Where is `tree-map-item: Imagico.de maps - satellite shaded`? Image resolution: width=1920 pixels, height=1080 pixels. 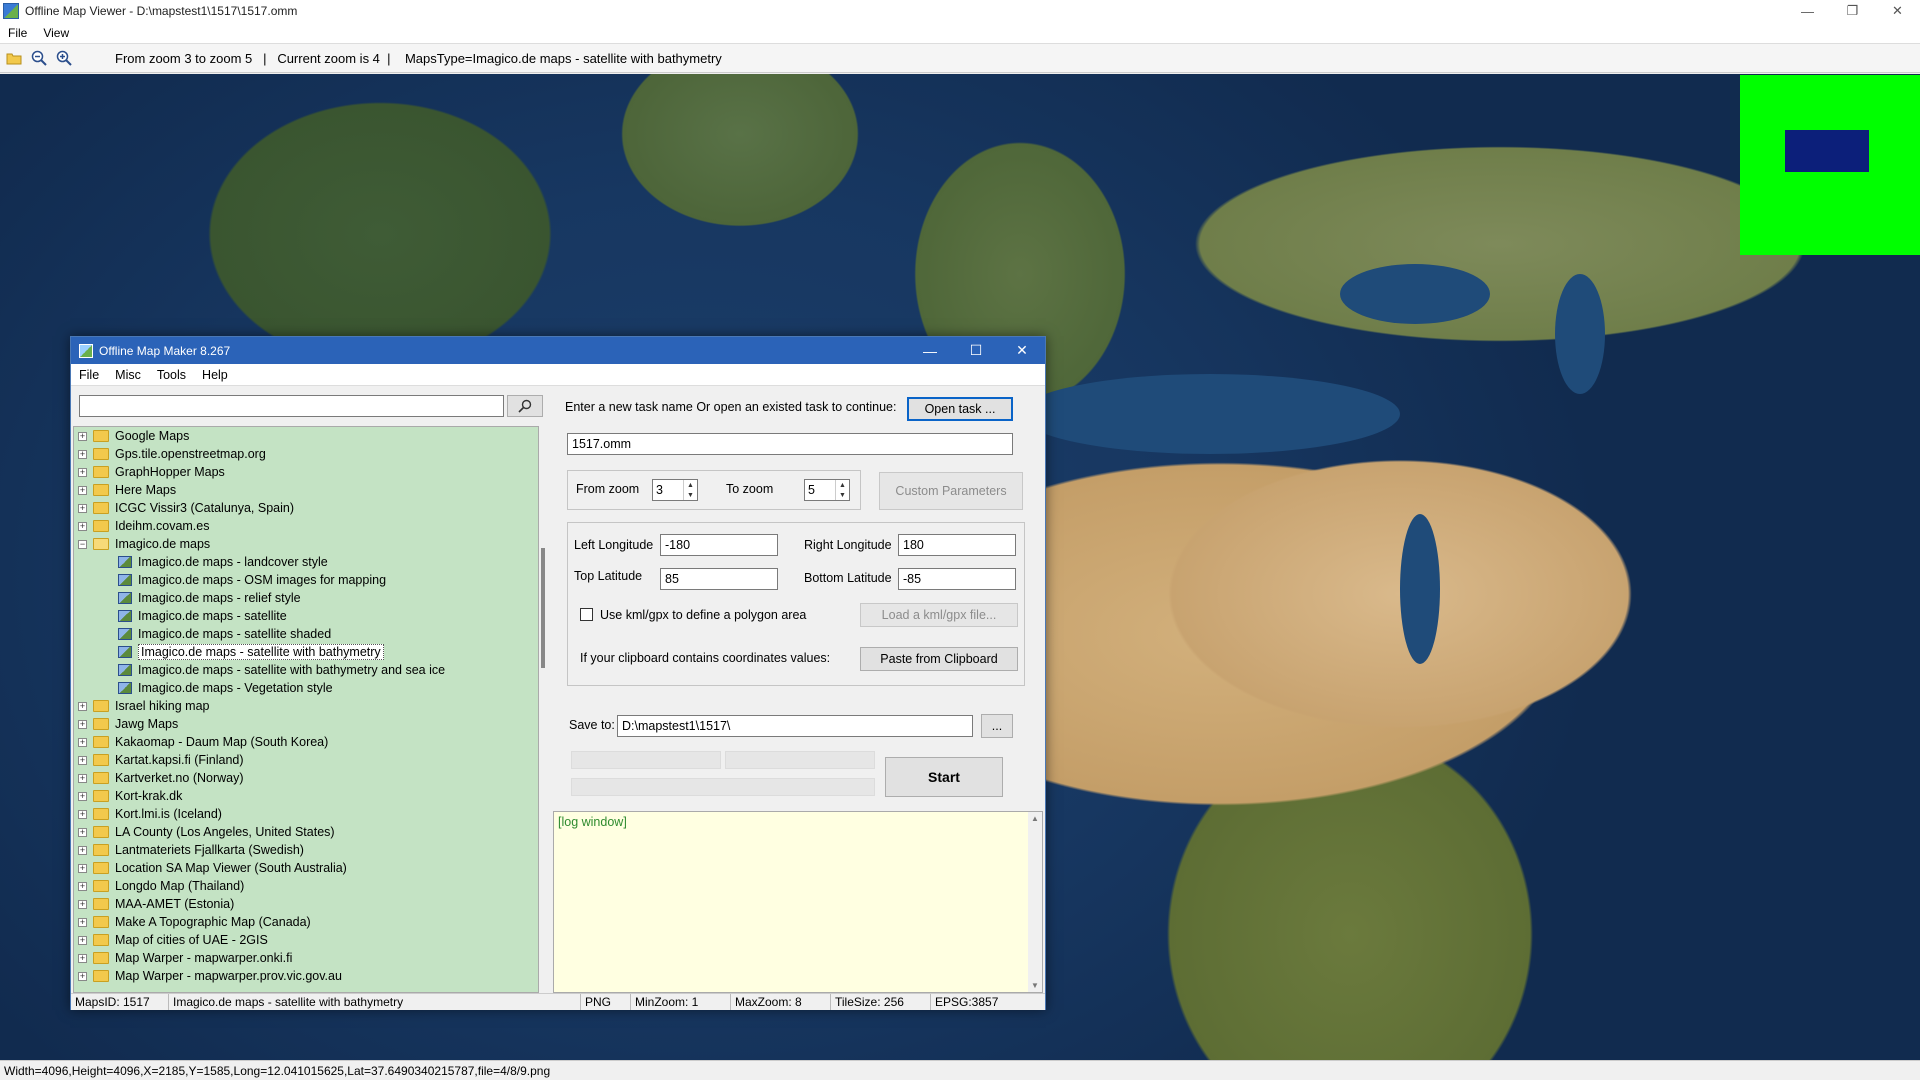 tree-map-item: Imagico.de maps - satellite shaded is located at coordinates (306, 634).